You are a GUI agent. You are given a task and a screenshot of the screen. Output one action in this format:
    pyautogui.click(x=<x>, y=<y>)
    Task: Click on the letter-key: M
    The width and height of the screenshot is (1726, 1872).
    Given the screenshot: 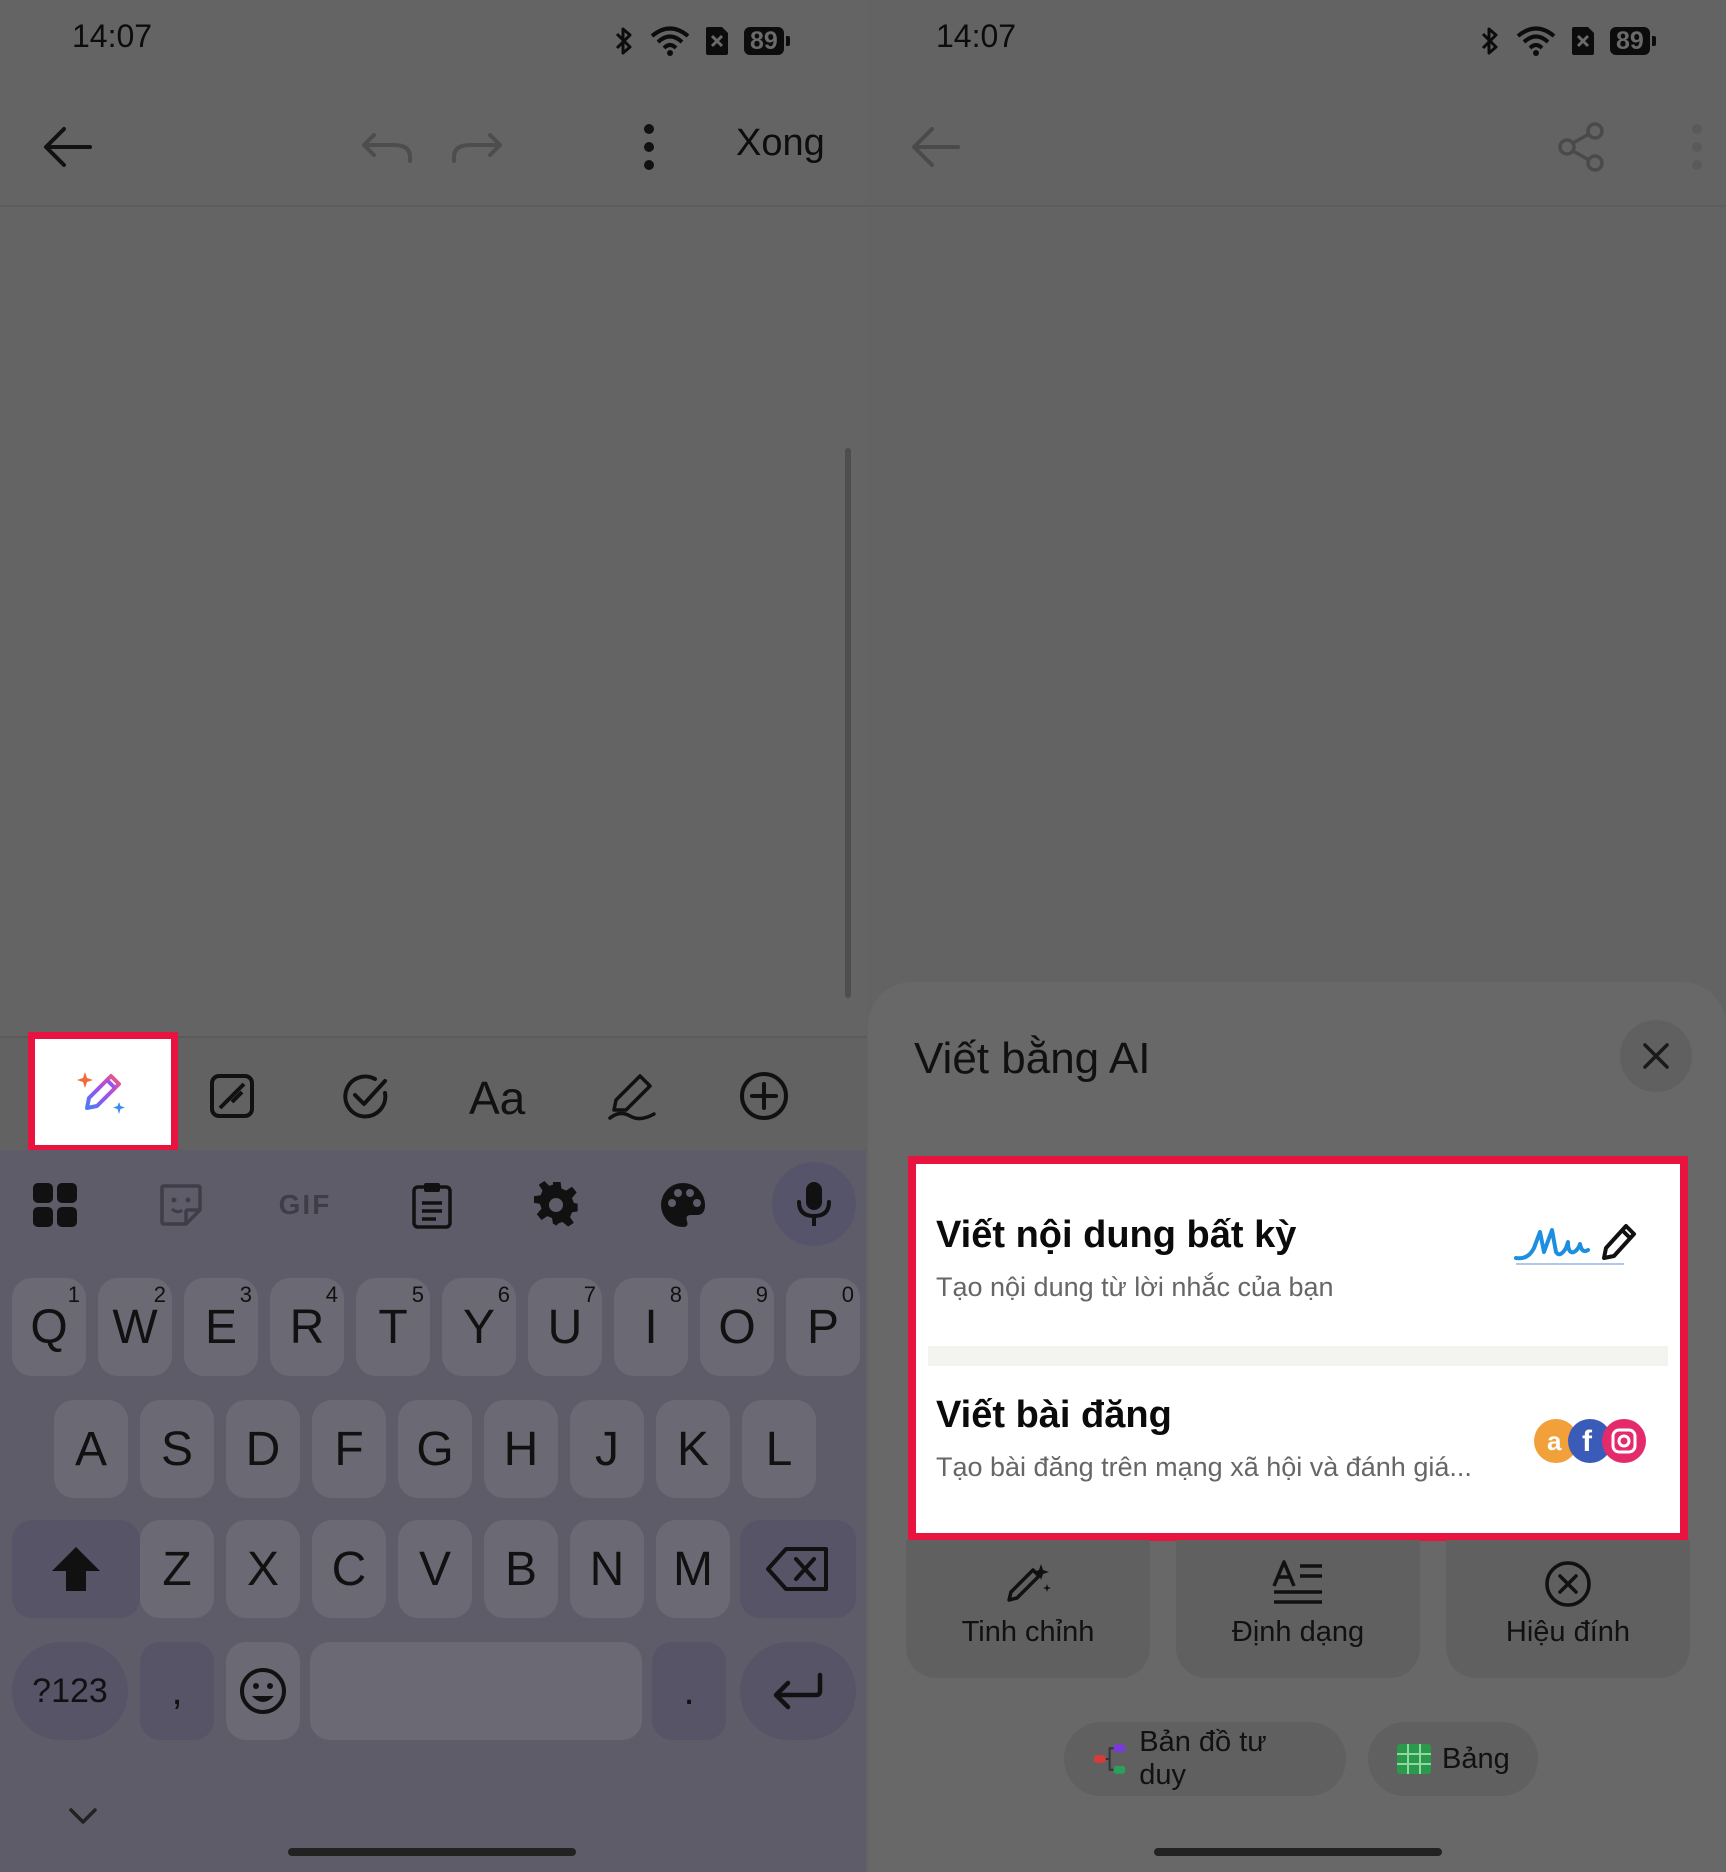 What is the action you would take?
    pyautogui.click(x=693, y=1569)
    